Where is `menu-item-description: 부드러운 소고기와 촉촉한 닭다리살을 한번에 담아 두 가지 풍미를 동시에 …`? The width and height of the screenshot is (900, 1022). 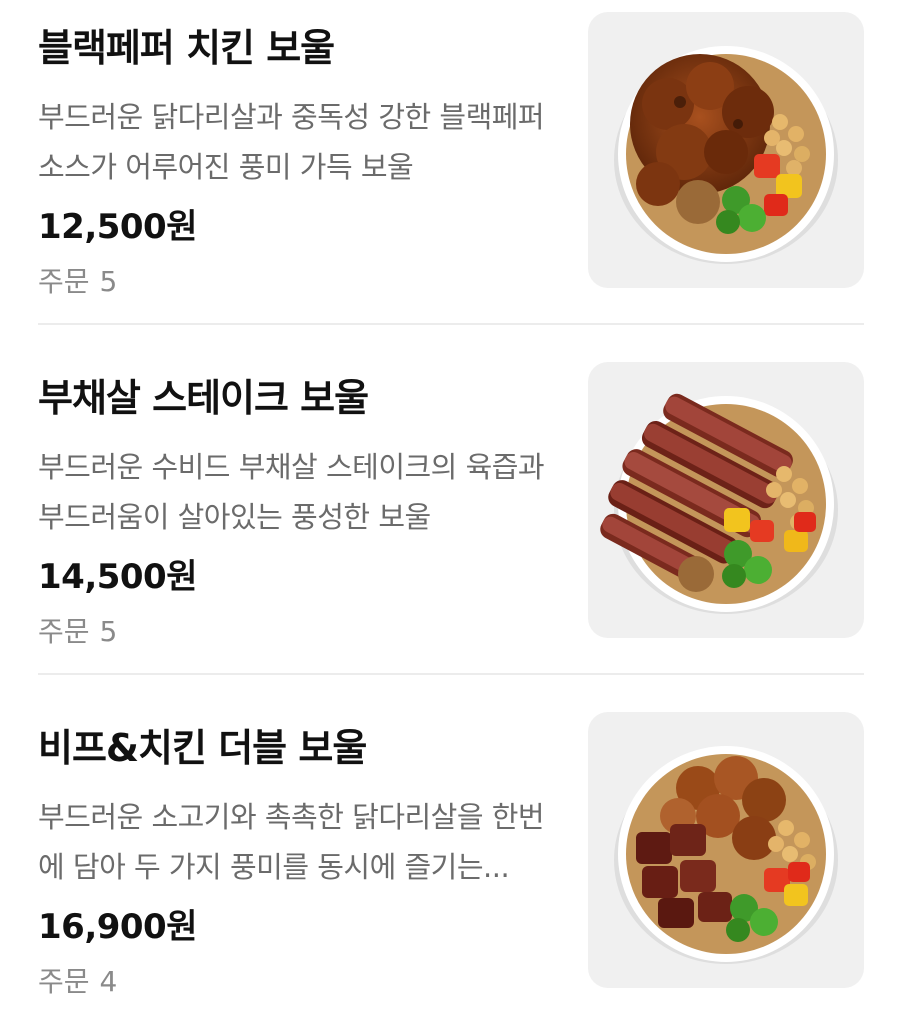 menu-item-description: 부드러운 소고기와 촉촉한 닭다리살을 한번에 담아 두 가지 풍미를 동시에 … is located at coordinates (291, 842).